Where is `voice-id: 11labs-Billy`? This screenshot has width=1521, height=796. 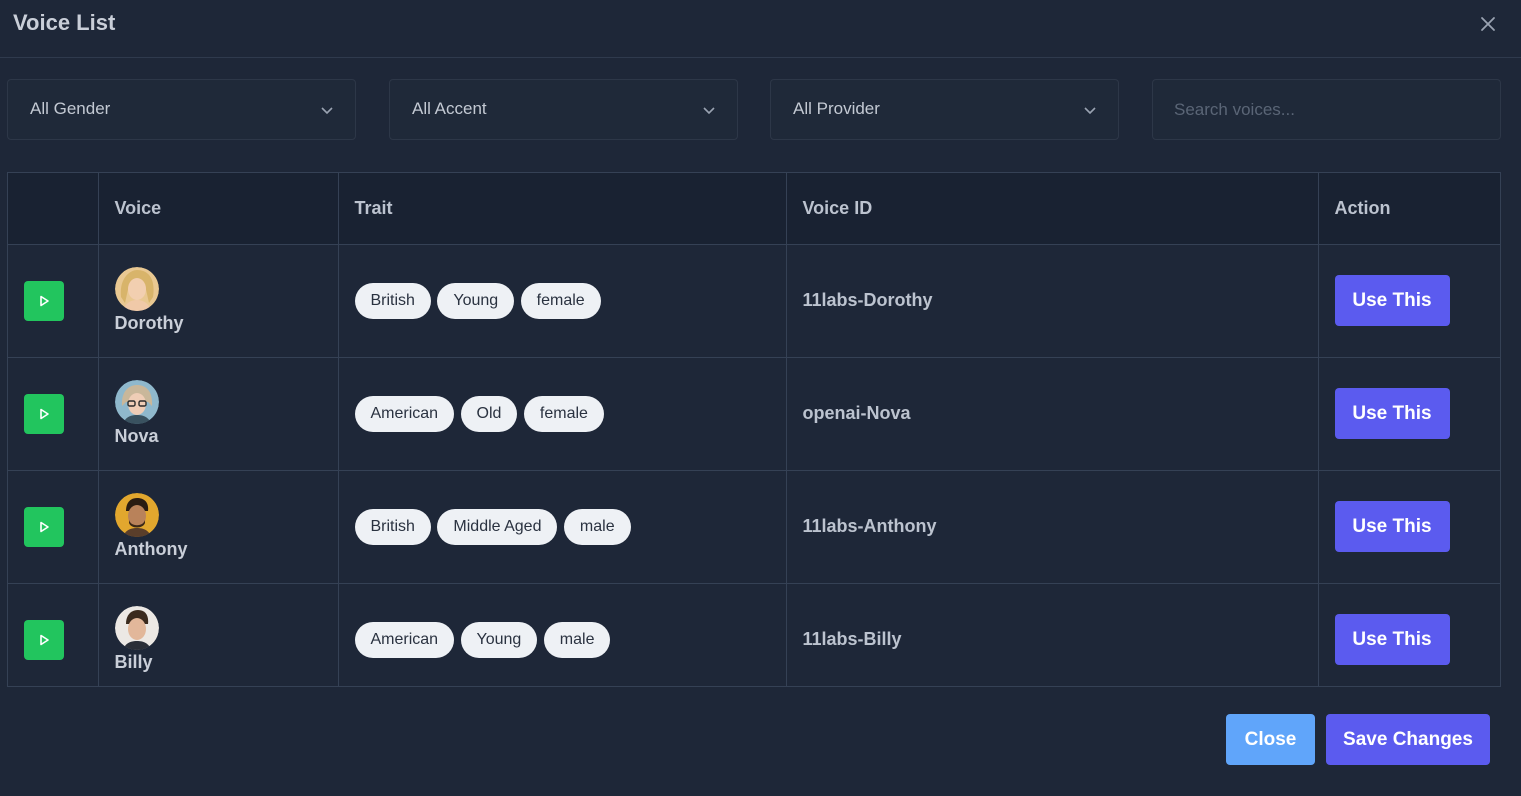
voice-id: 11labs-Billy is located at coordinates (852, 639).